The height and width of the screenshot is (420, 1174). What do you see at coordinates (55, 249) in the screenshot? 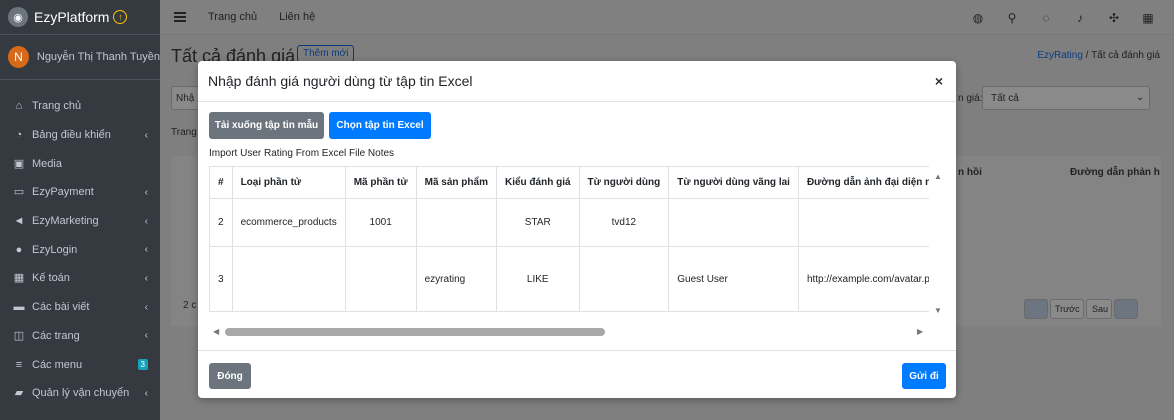
I see `sidebar-item-label: EzyLogin` at bounding box center [55, 249].